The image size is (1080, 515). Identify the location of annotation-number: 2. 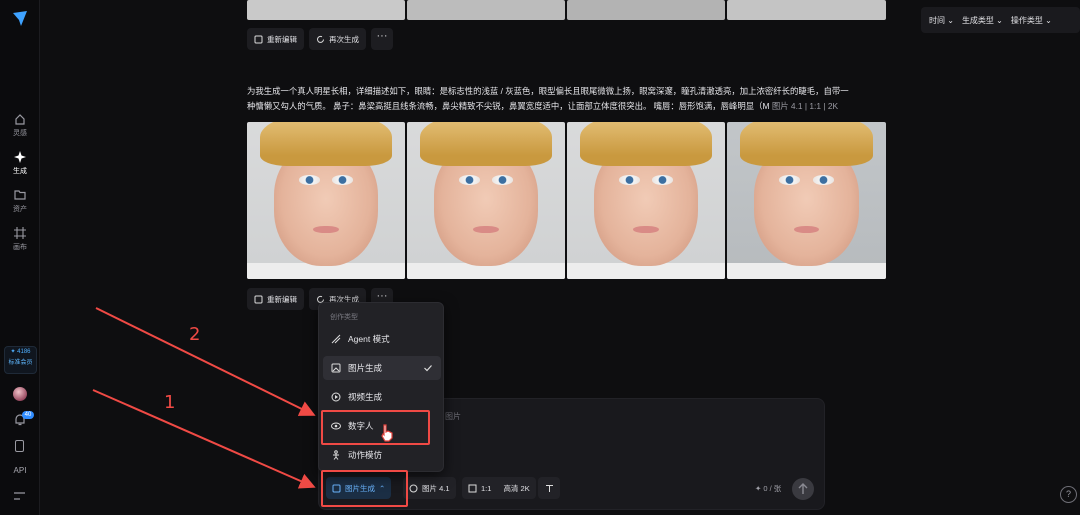
(195, 334).